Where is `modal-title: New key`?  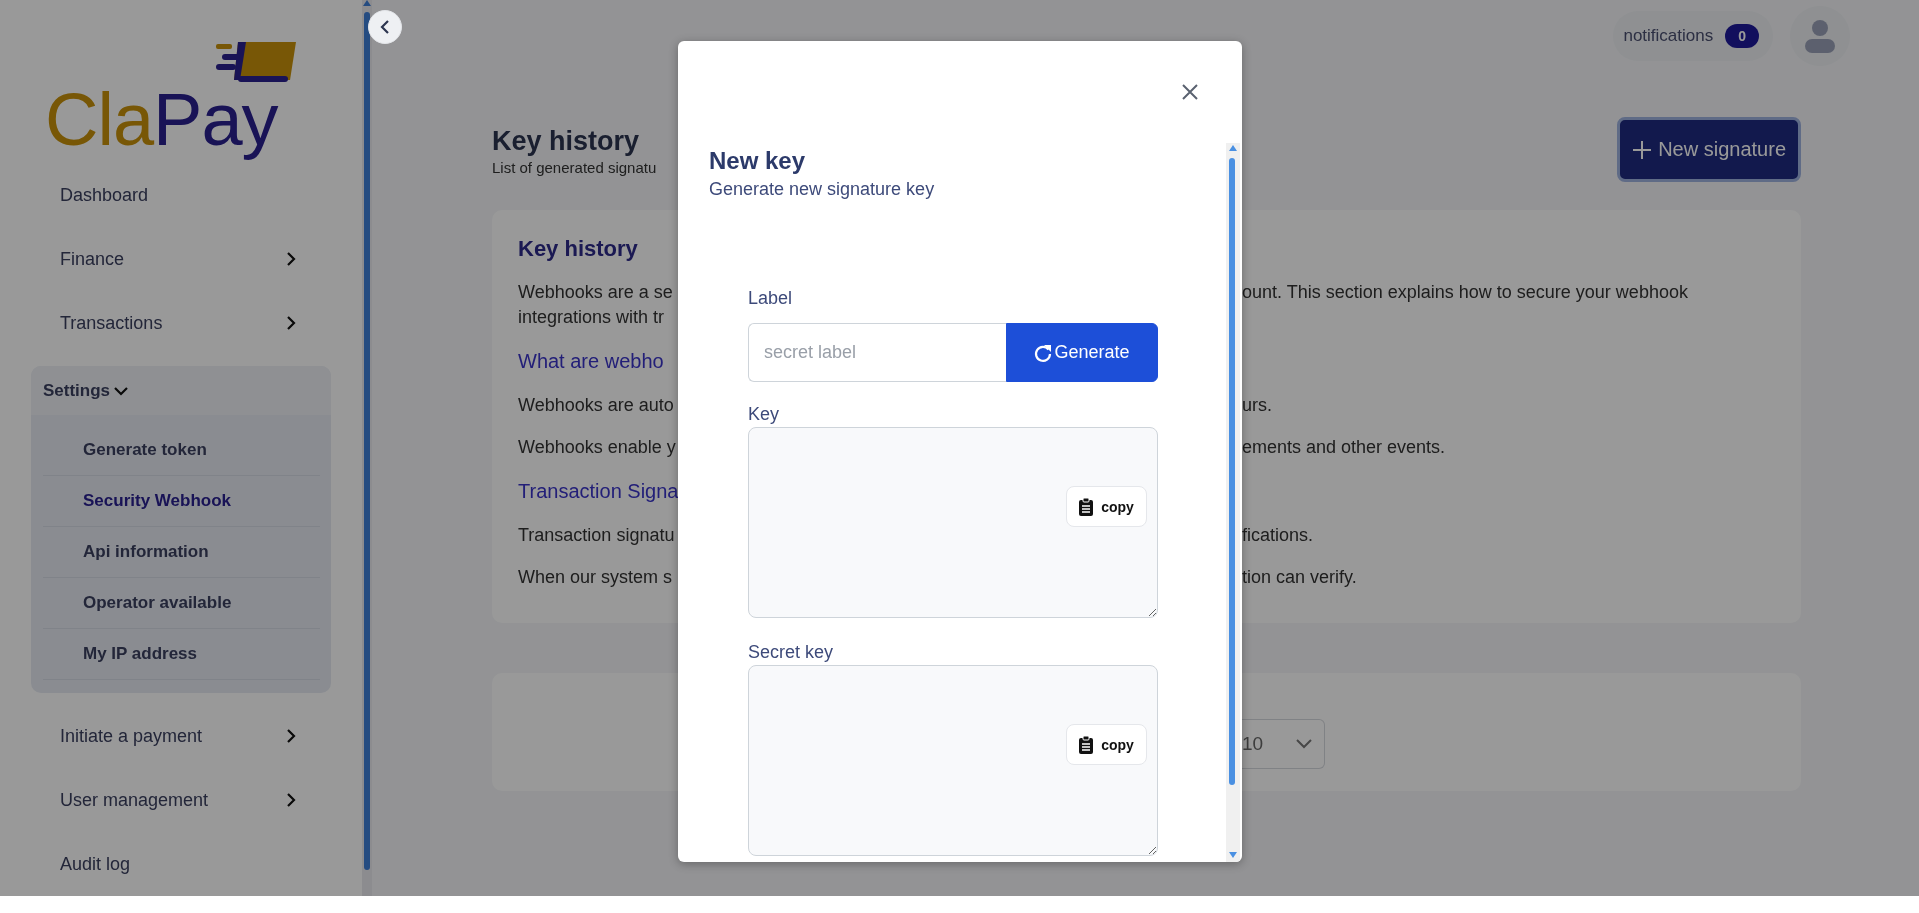
modal-title: New key is located at coordinates (758, 161).